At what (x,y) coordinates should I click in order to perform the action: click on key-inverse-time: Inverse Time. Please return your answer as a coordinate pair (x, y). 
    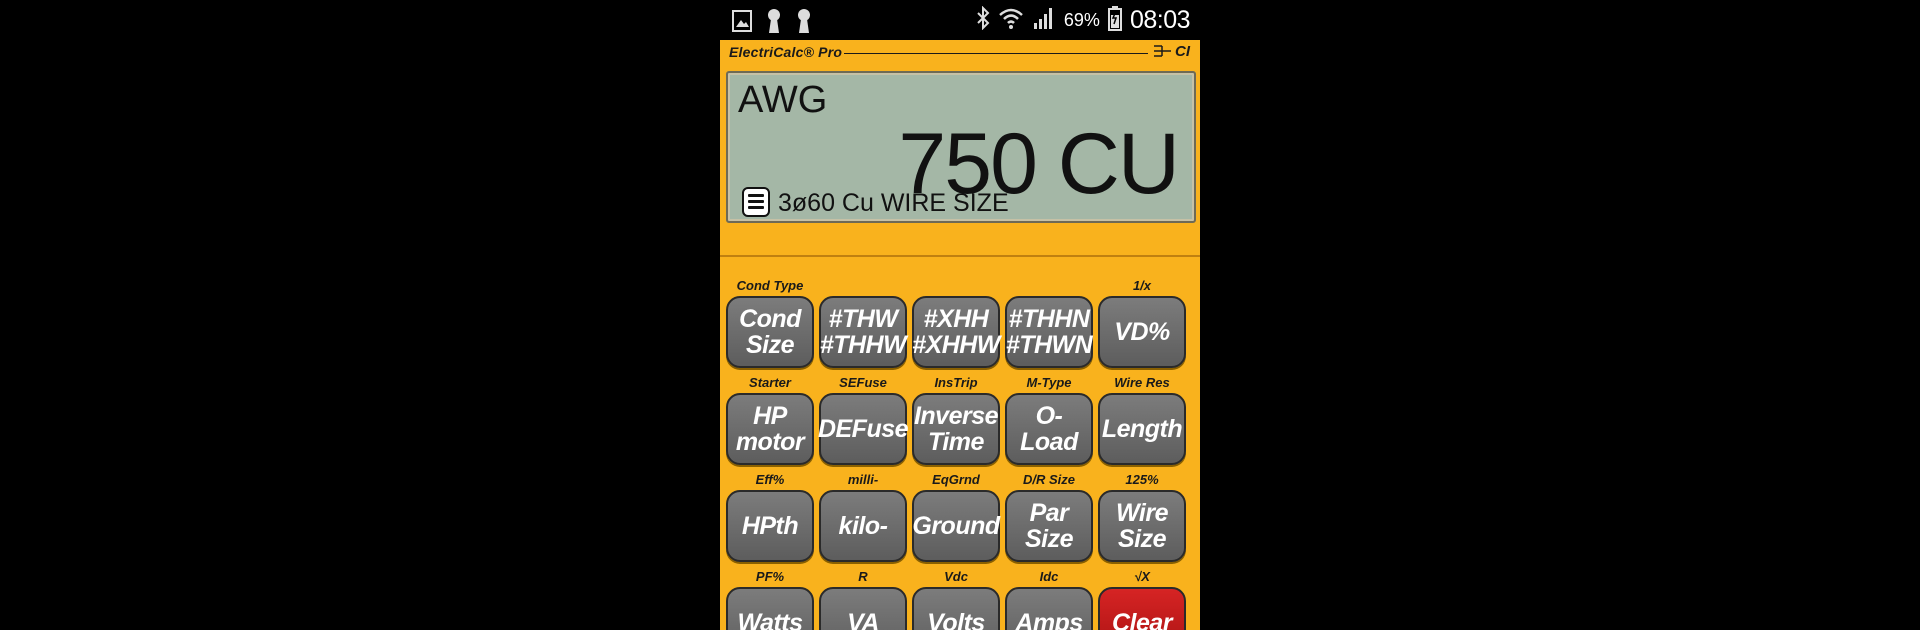
    Looking at the image, I should click on (956, 429).